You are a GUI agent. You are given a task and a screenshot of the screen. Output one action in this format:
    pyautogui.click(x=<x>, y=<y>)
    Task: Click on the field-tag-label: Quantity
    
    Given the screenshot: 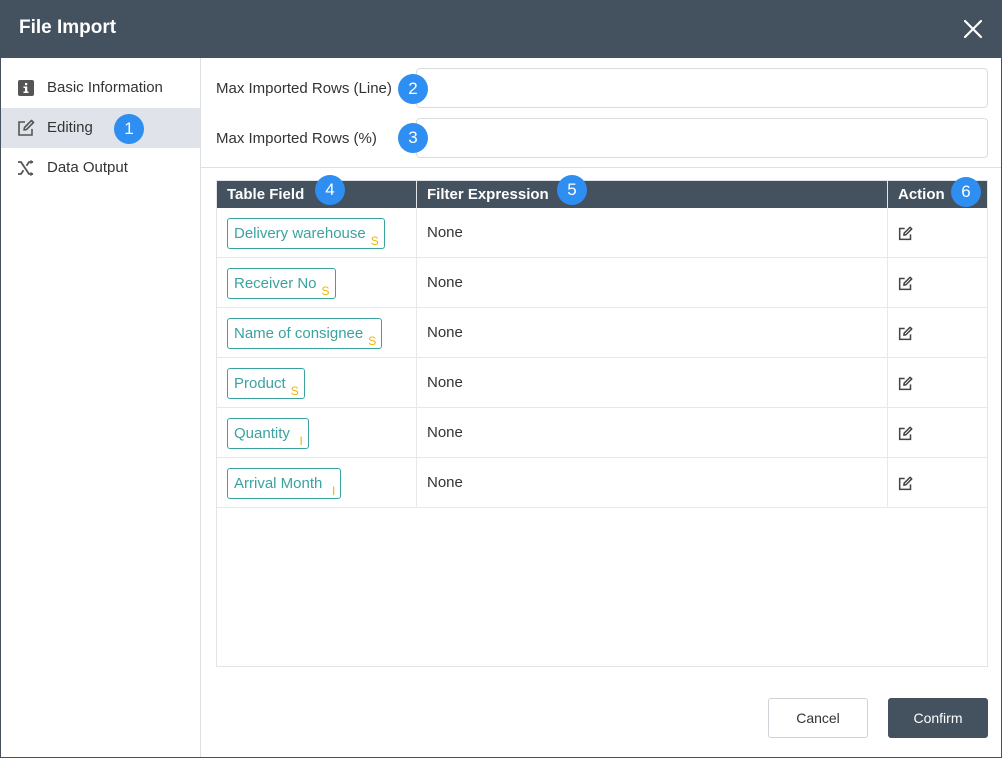 What is the action you would take?
    pyautogui.click(x=262, y=433)
    